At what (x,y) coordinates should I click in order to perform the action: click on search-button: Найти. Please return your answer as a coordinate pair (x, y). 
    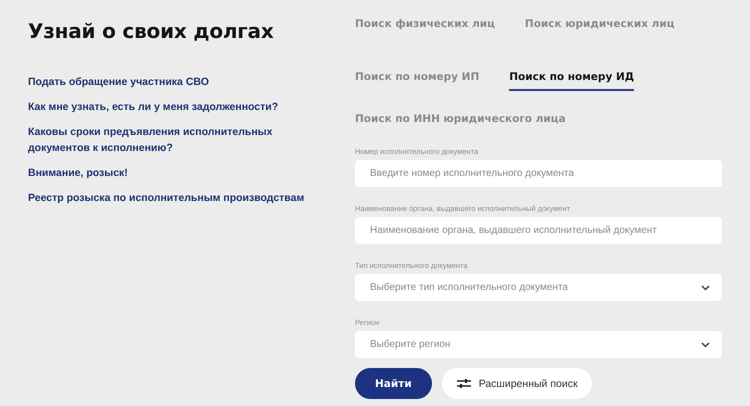
    Looking at the image, I should click on (393, 383).